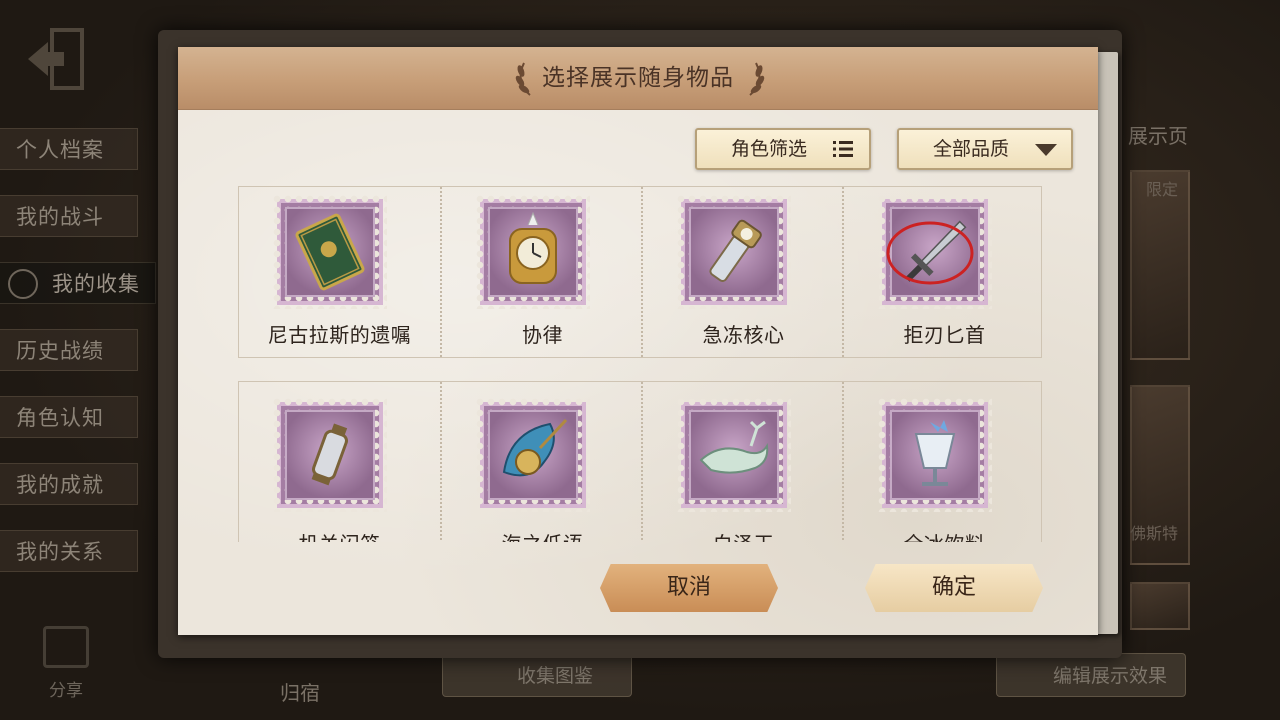 The width and height of the screenshot is (1280, 720). I want to click on character-name: 佛斯特, so click(1154, 533).